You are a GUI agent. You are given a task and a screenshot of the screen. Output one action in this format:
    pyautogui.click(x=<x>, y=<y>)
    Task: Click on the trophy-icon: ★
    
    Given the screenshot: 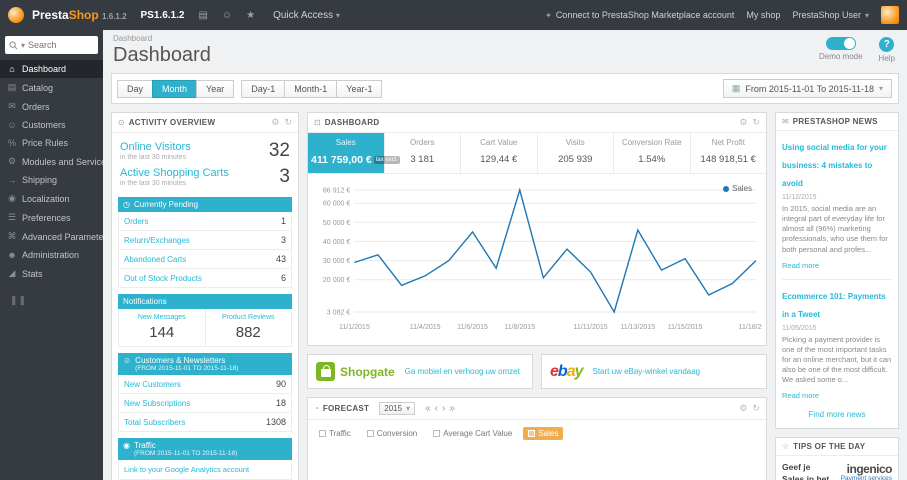 What is the action you would take?
    pyautogui.click(x=250, y=15)
    